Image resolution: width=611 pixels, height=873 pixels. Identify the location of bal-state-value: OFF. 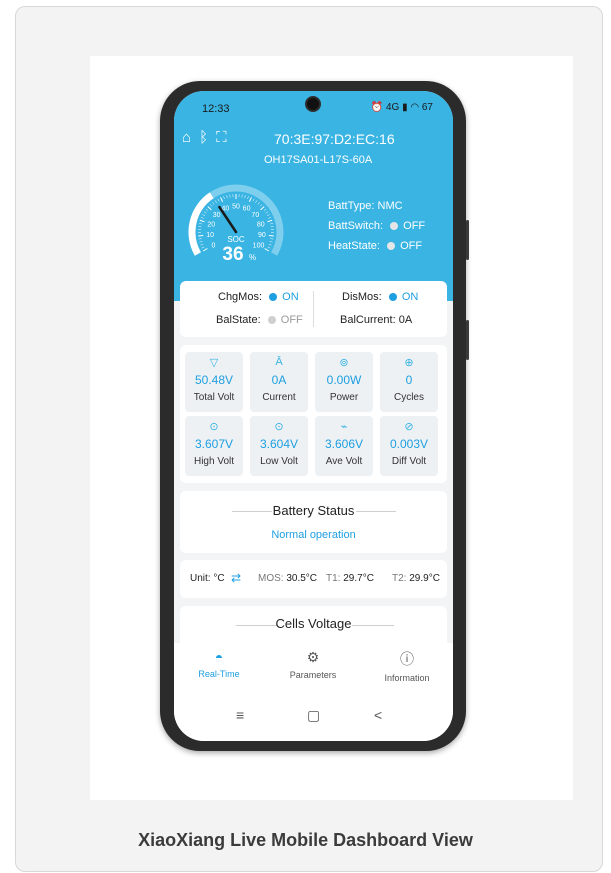
(291, 320).